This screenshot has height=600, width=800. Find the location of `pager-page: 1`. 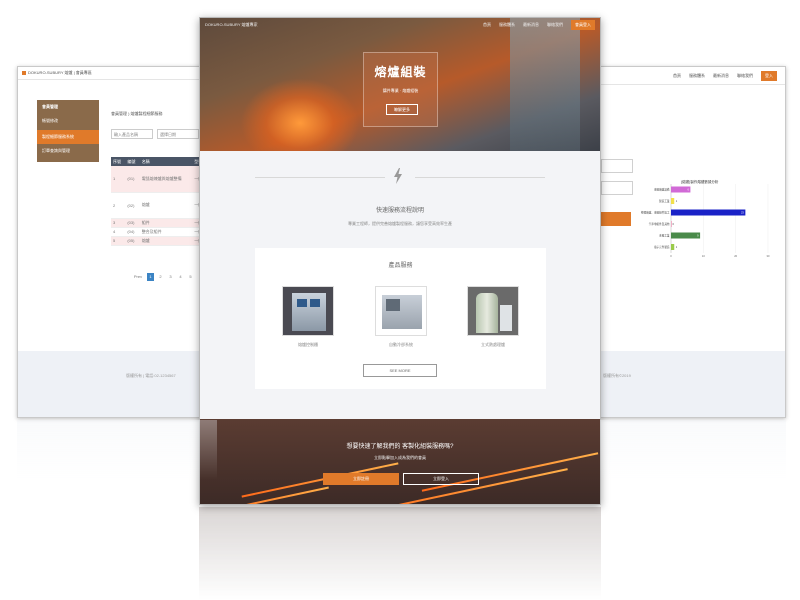

pager-page: 1 is located at coordinates (150, 277).